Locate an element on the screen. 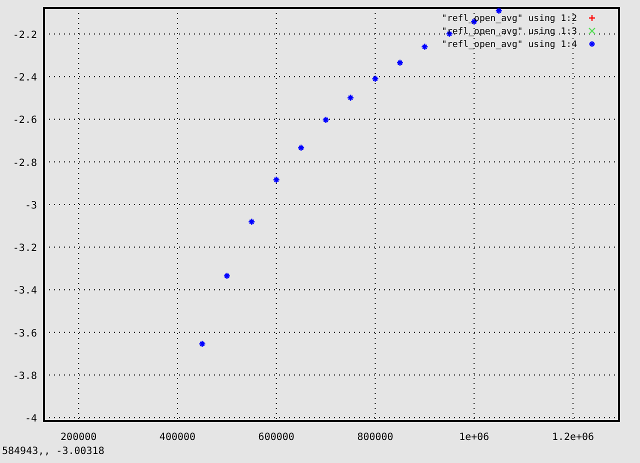 This screenshot has width=640, height=463. x-tick-label: 1.2e+06 is located at coordinates (573, 437).